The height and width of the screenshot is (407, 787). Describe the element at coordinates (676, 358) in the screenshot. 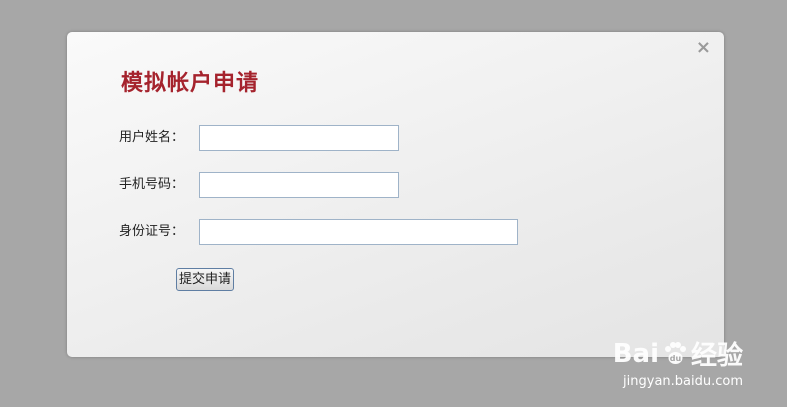

I see `svg-text: du` at that location.